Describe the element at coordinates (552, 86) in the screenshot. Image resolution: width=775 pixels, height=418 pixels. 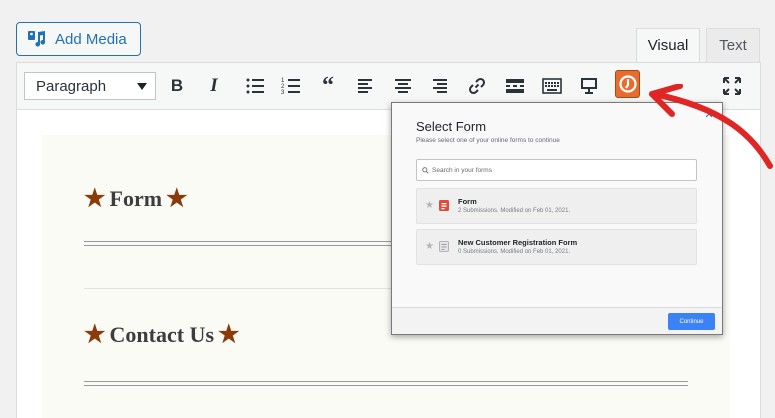
I see `toolbar-toggle-icon` at that location.